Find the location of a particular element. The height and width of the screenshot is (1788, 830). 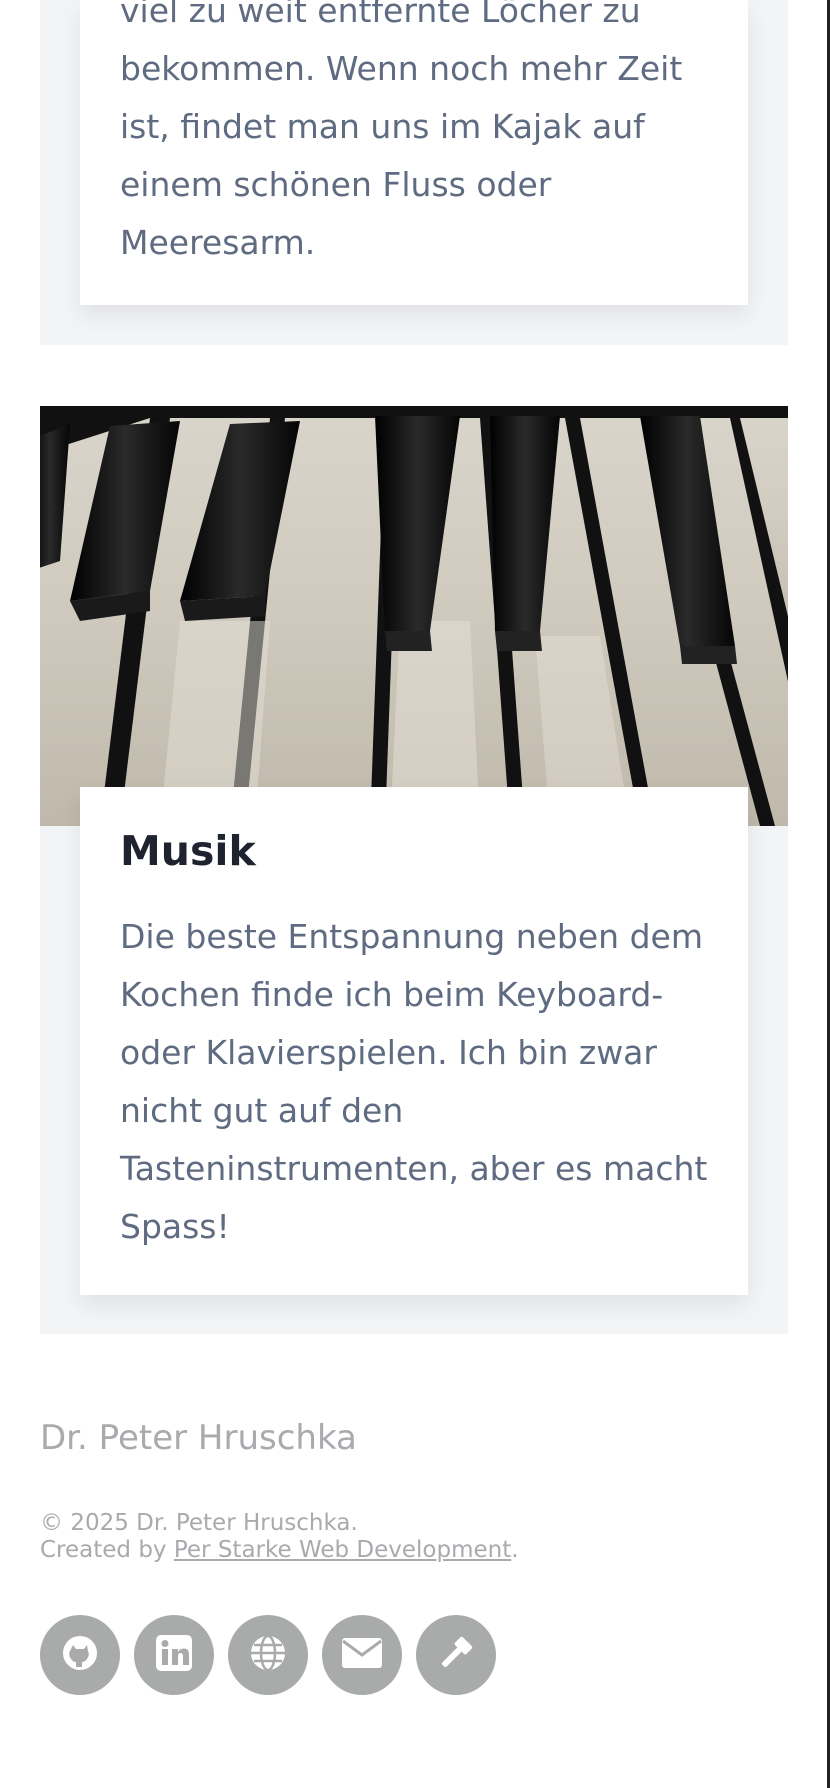

envelope-icon is located at coordinates (362, 1655).